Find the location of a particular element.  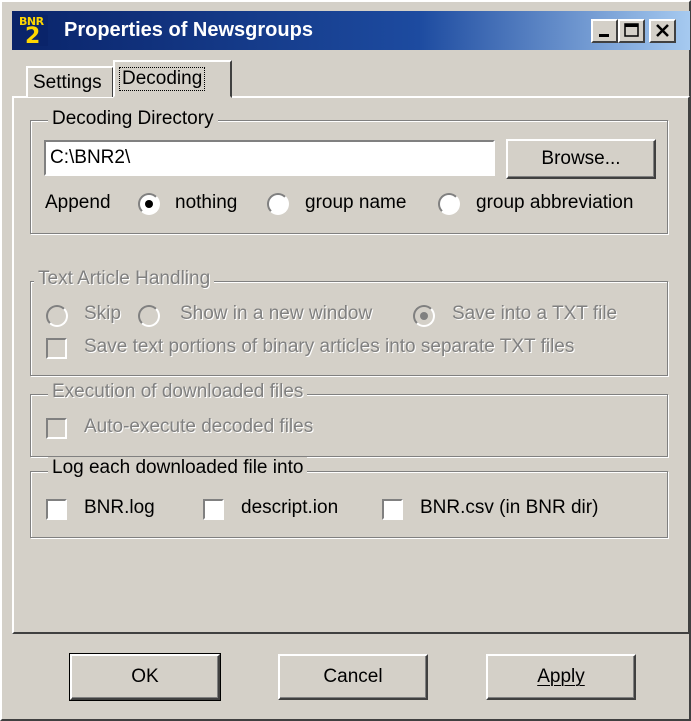

text-show-new-window-label: Show in a new window is located at coordinates (276, 314).